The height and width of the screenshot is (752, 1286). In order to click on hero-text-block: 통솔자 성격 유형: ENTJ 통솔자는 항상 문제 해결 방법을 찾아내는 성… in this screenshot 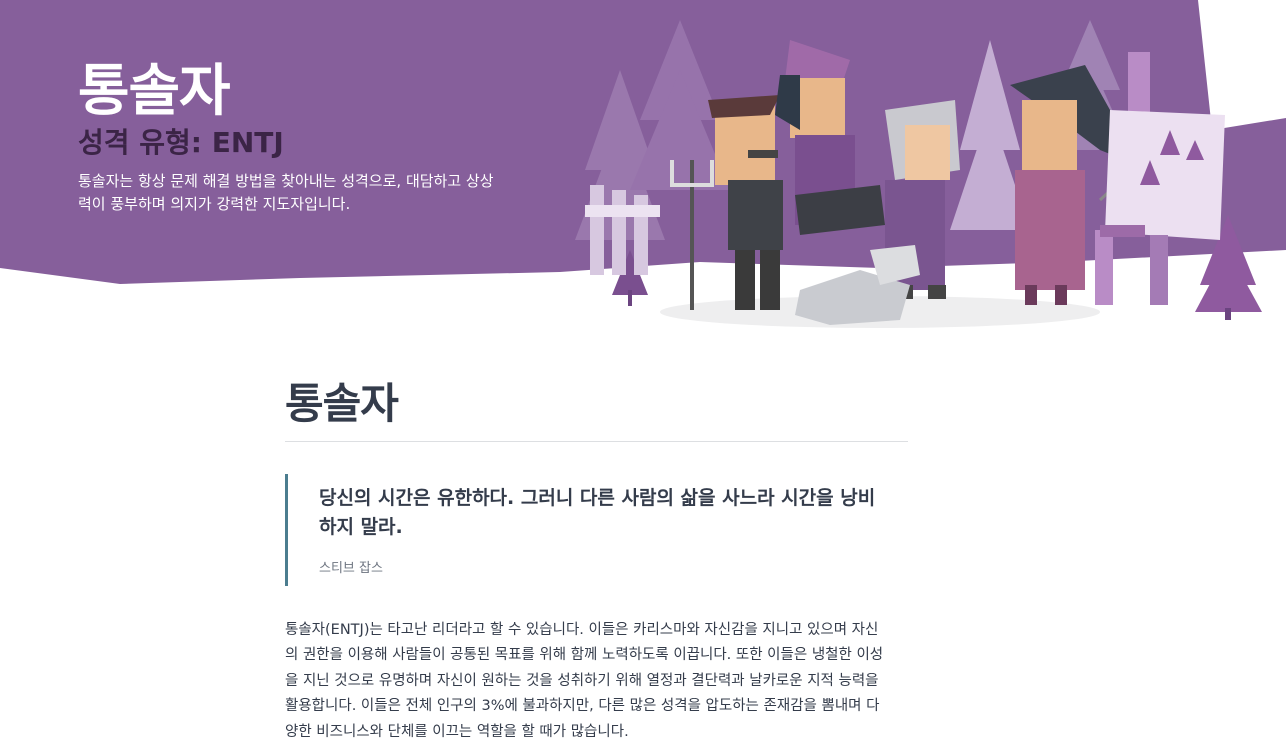, I will do `click(308, 137)`.